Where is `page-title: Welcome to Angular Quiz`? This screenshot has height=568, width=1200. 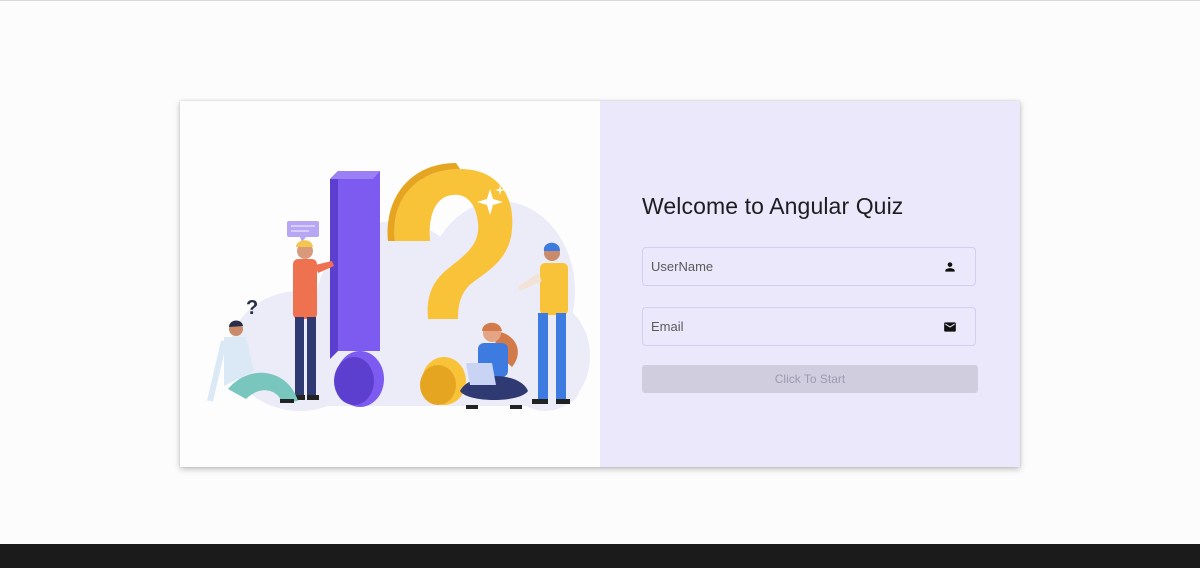
page-title: Welcome to Angular Quiz is located at coordinates (773, 206).